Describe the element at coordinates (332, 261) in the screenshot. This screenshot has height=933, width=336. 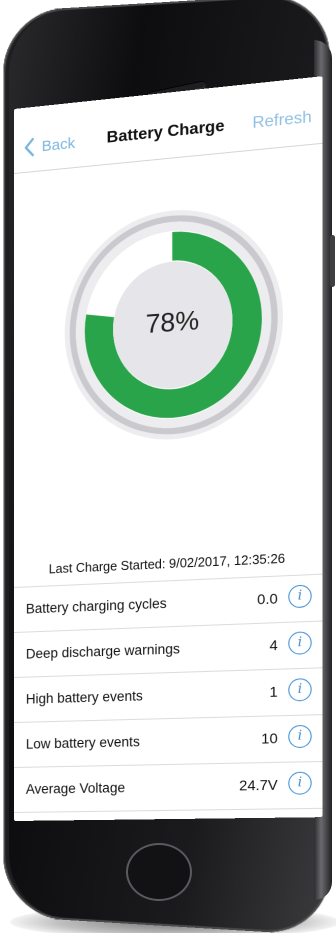
I see `power-button` at that location.